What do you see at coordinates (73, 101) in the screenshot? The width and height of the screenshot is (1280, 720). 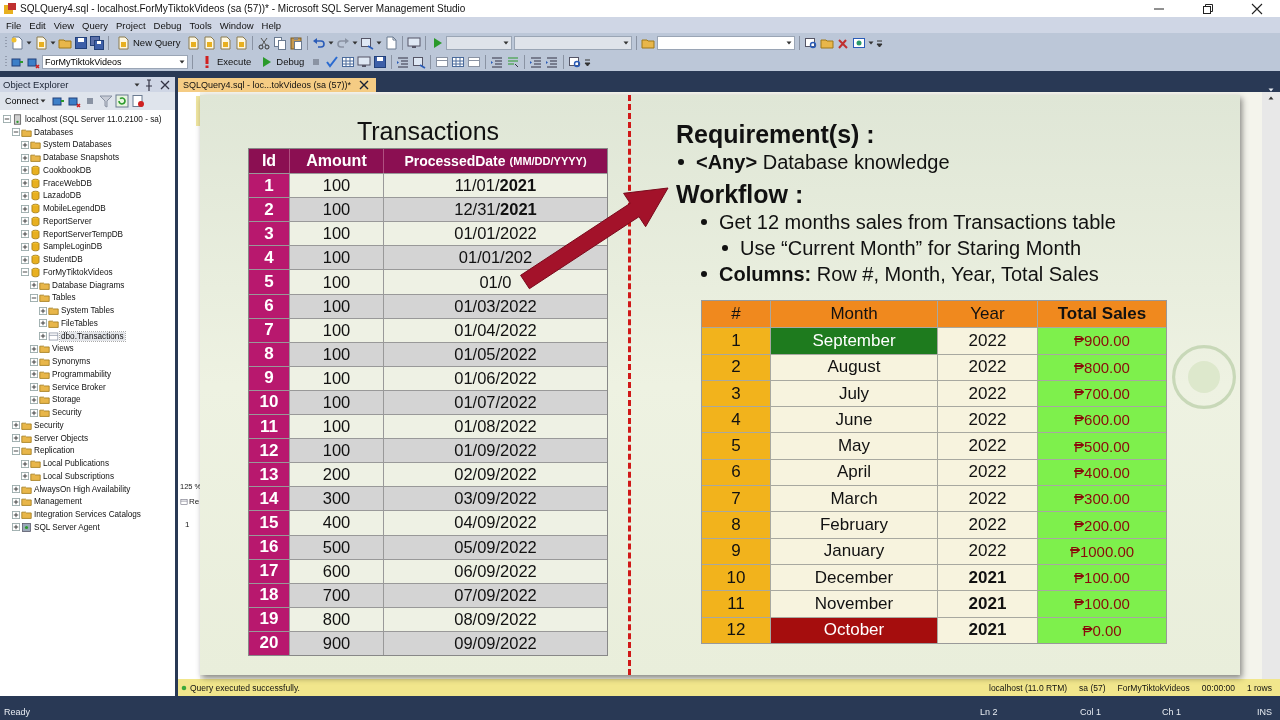 I see `disconnect-icon` at bounding box center [73, 101].